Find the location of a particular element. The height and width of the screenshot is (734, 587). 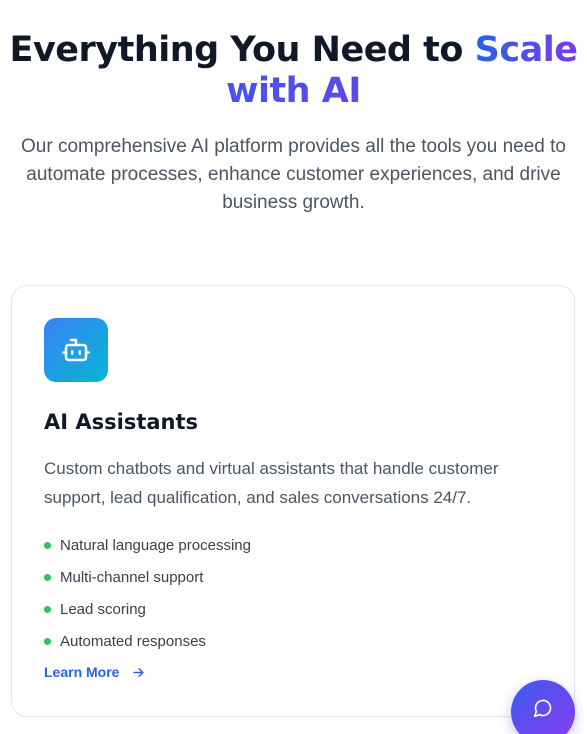

hero-title: Everything You Need to Scale with AI is located at coordinates (293, 71).